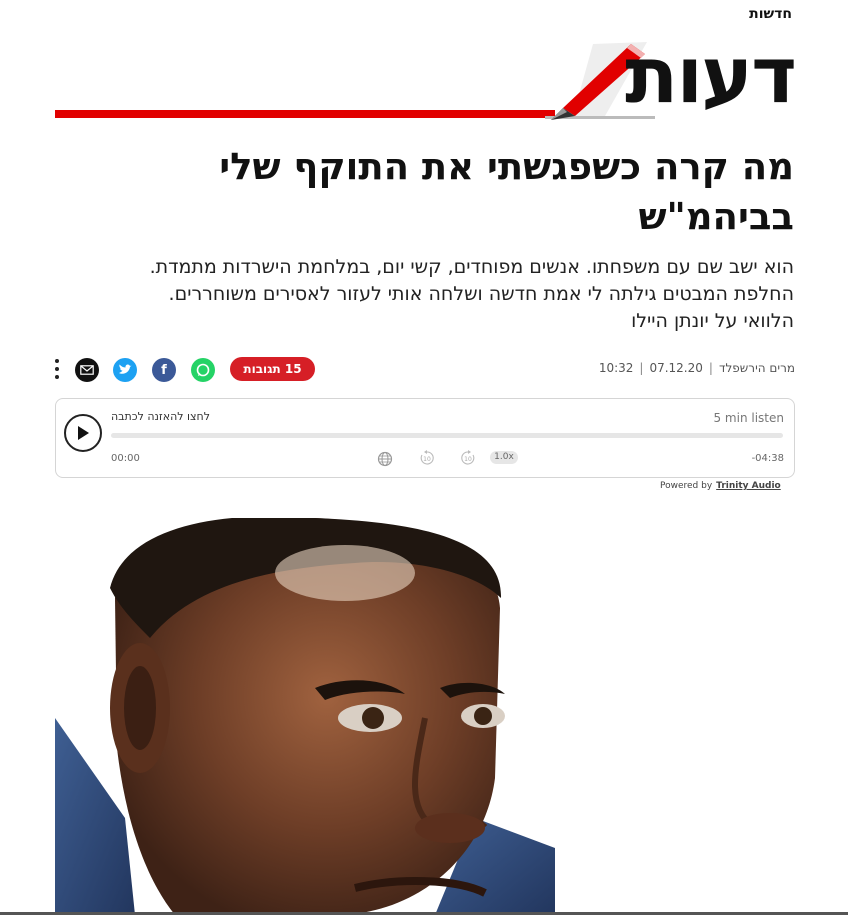 This screenshot has height=915, width=848. What do you see at coordinates (58, 369) in the screenshot?
I see `more-options-icon` at bounding box center [58, 369].